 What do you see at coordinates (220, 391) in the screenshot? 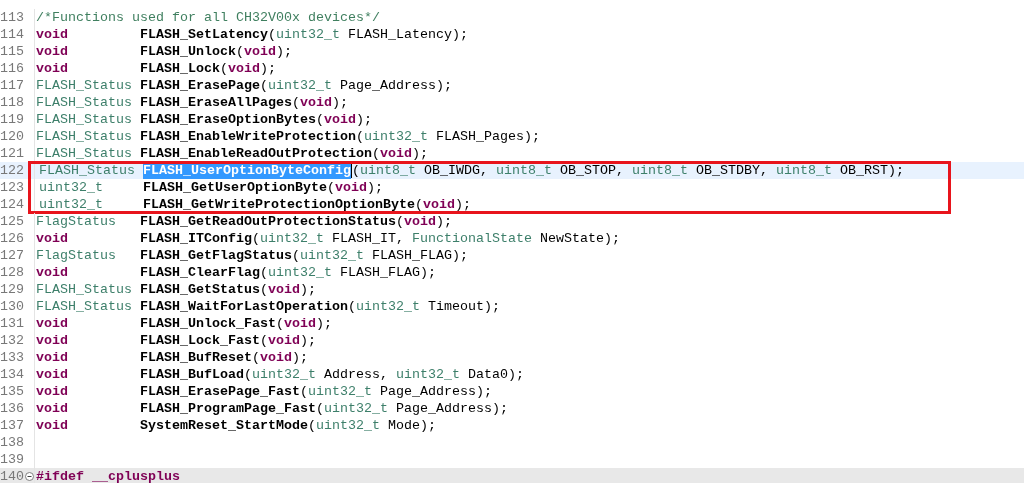
I see `function-name: FLASH_ErasePage_Fast` at bounding box center [220, 391].